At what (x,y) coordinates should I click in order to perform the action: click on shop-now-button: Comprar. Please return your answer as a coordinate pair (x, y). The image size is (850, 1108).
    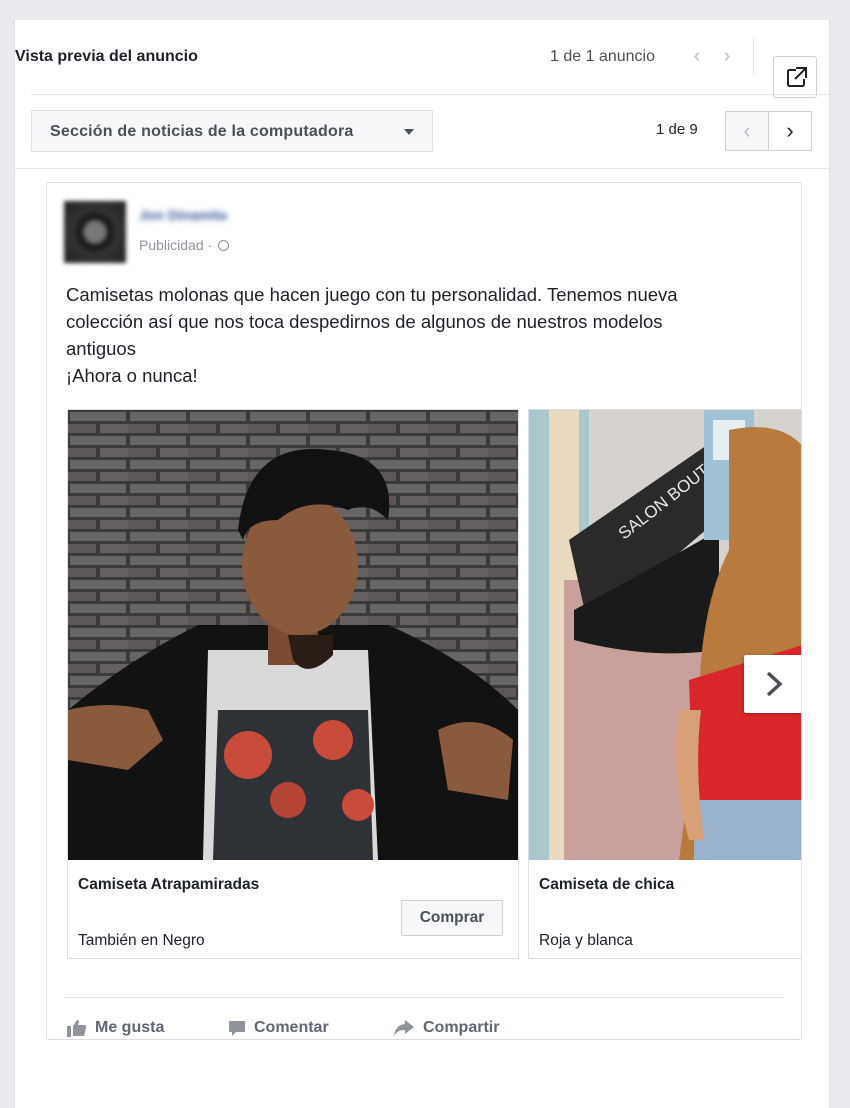
    Looking at the image, I should click on (452, 918).